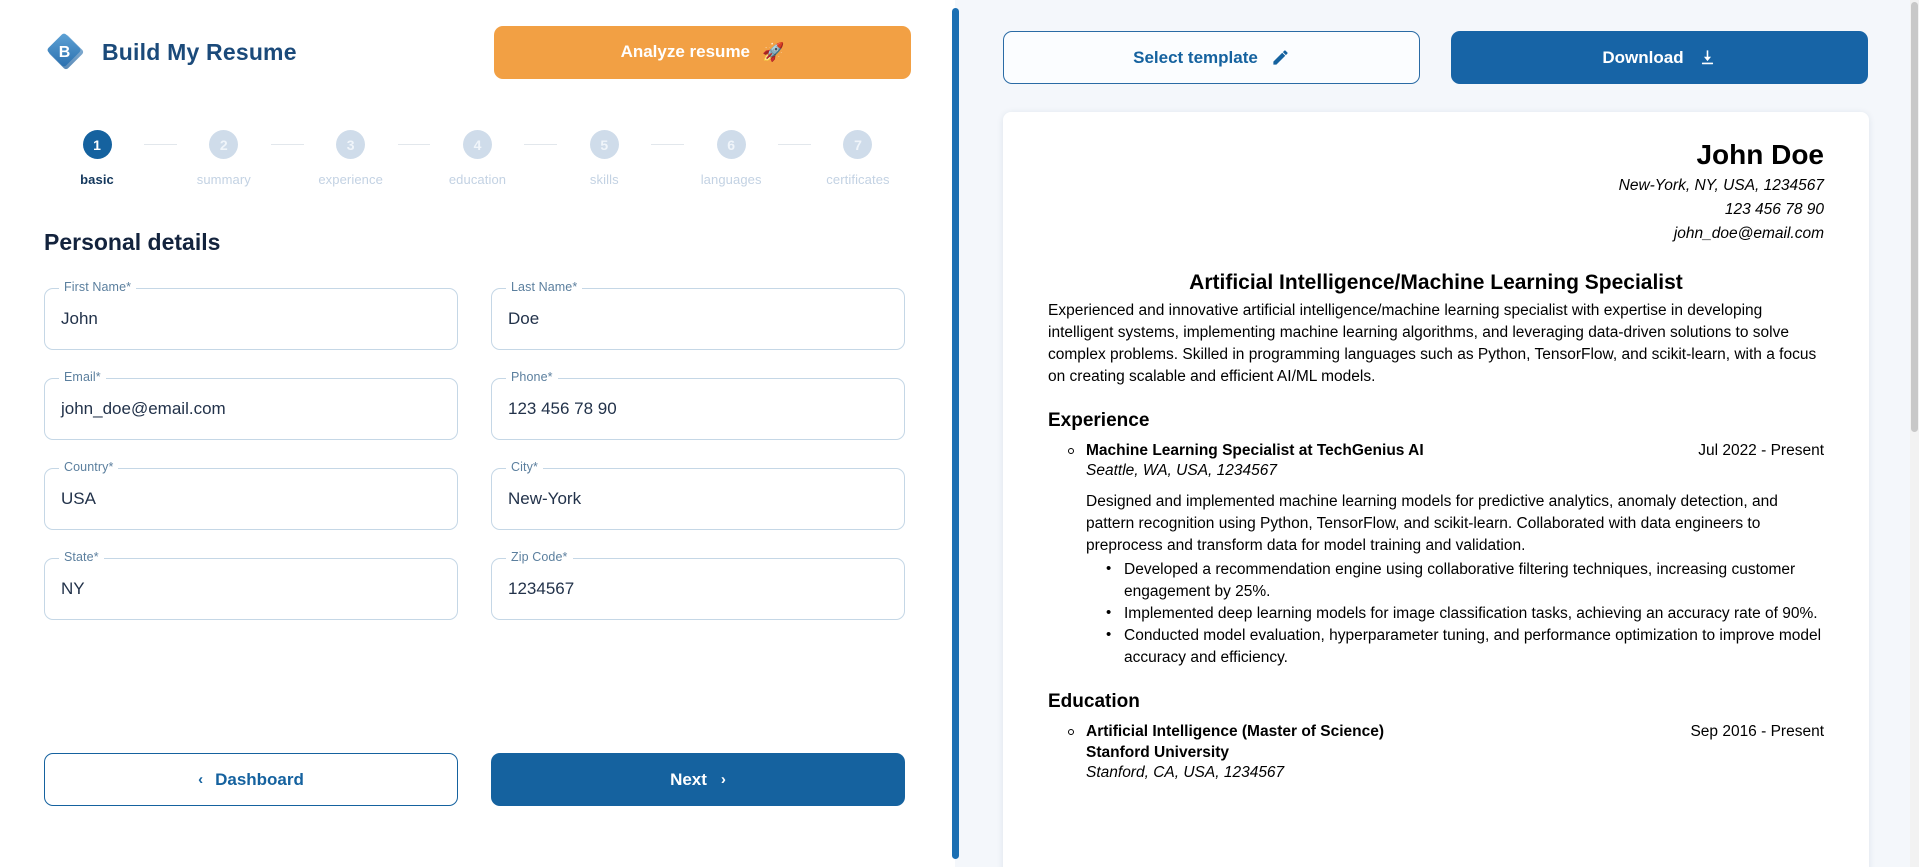  I want to click on dashboard-label: Dashboard, so click(259, 779).